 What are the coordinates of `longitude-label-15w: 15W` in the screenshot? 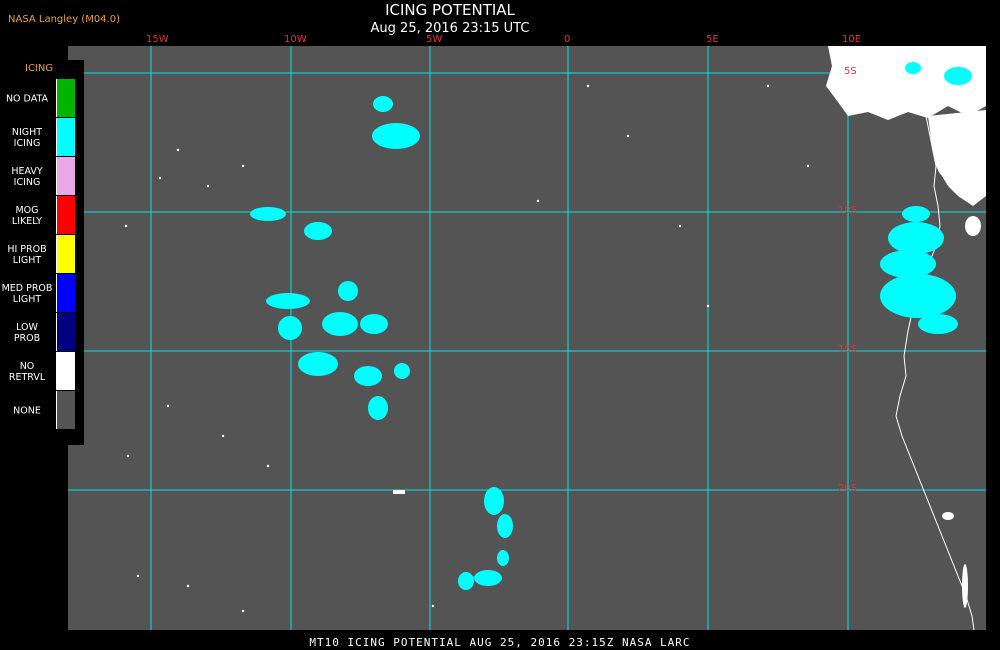 It's located at (157, 39).